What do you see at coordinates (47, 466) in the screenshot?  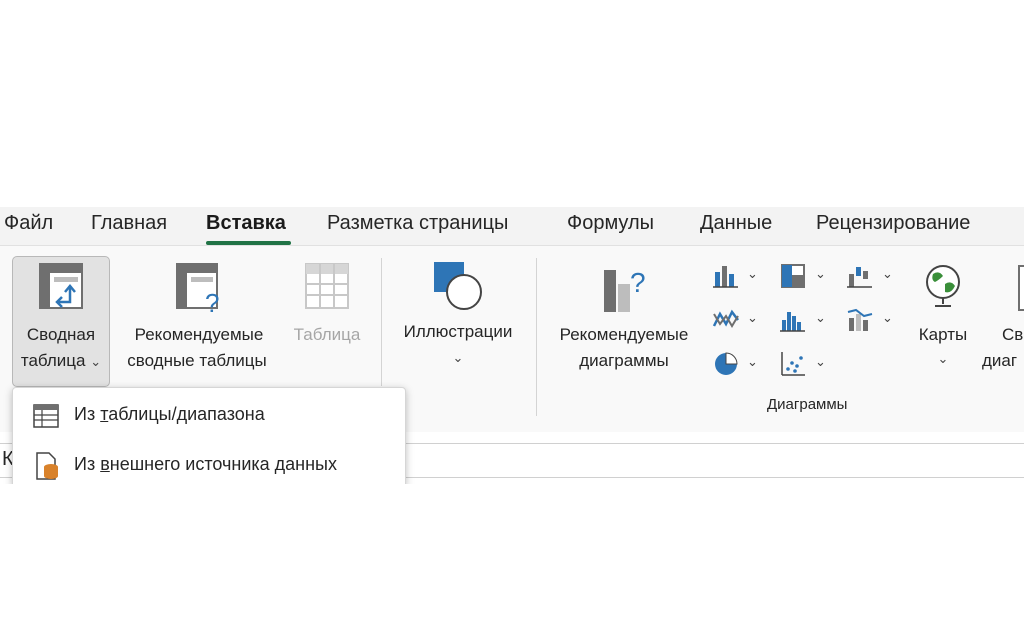 I see `external-source-icon` at bounding box center [47, 466].